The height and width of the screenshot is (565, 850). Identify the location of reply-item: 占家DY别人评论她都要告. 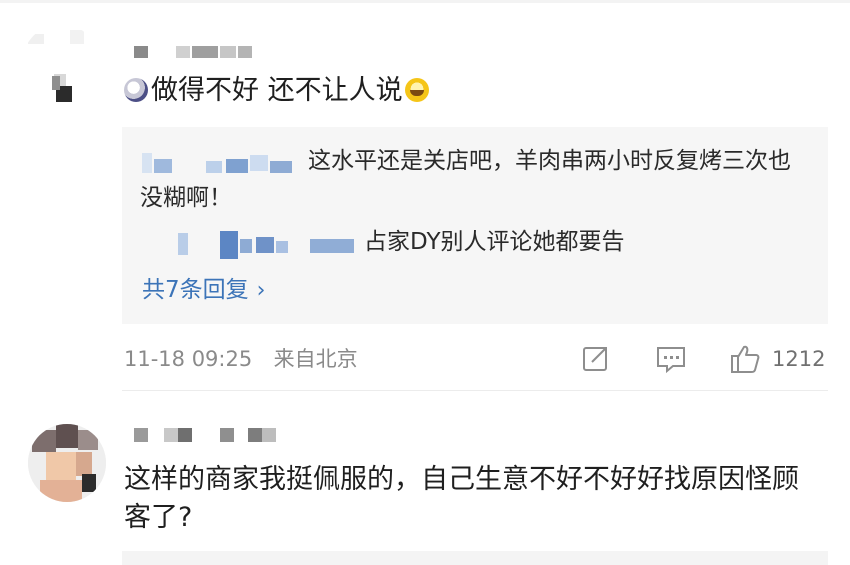
(382, 242).